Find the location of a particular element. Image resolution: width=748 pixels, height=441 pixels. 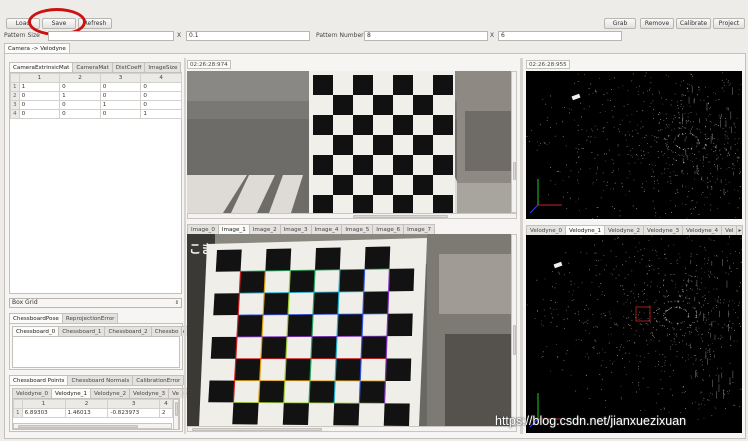

tab-points-velodyne-4: Ve is located at coordinates (175, 393).